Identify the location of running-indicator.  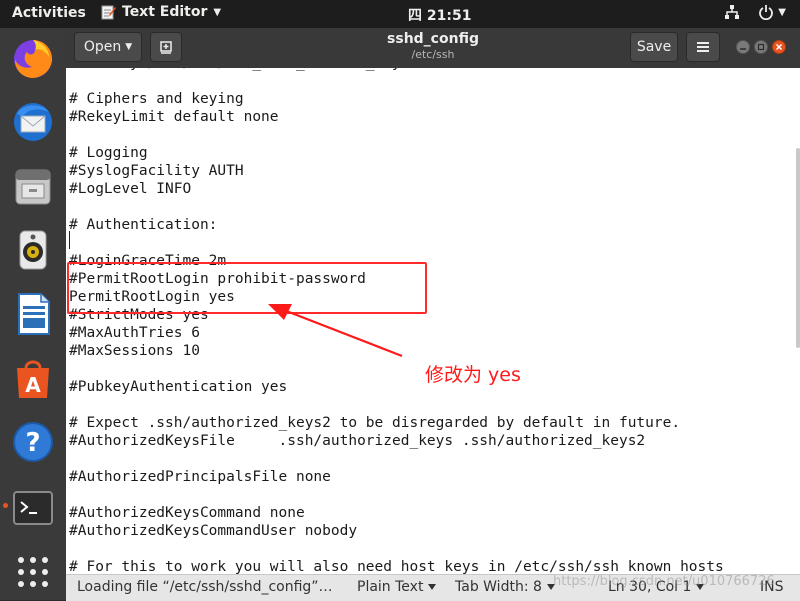
(5, 505).